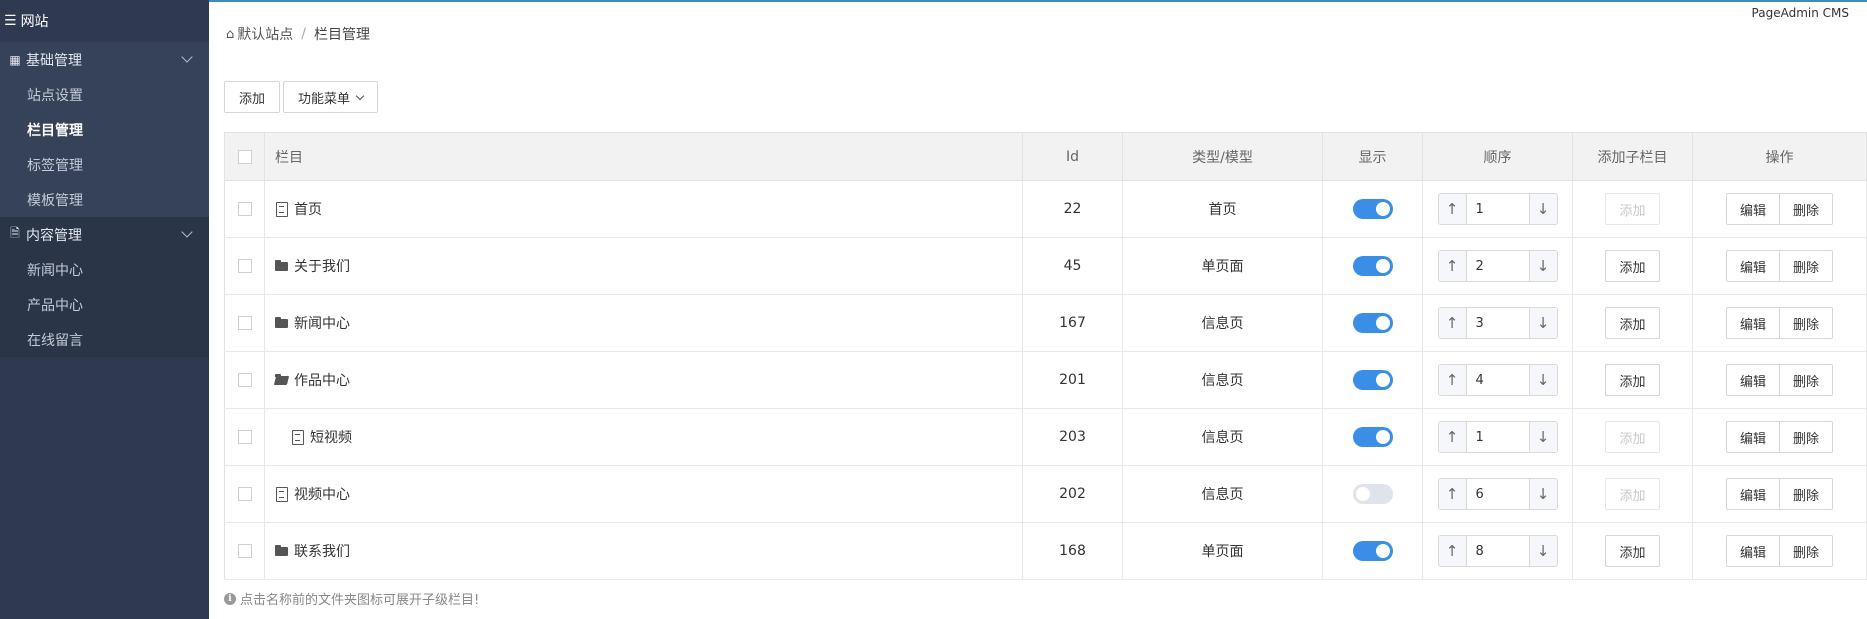  What do you see at coordinates (1497, 551) in the screenshot?
I see `order-input: 8` at bounding box center [1497, 551].